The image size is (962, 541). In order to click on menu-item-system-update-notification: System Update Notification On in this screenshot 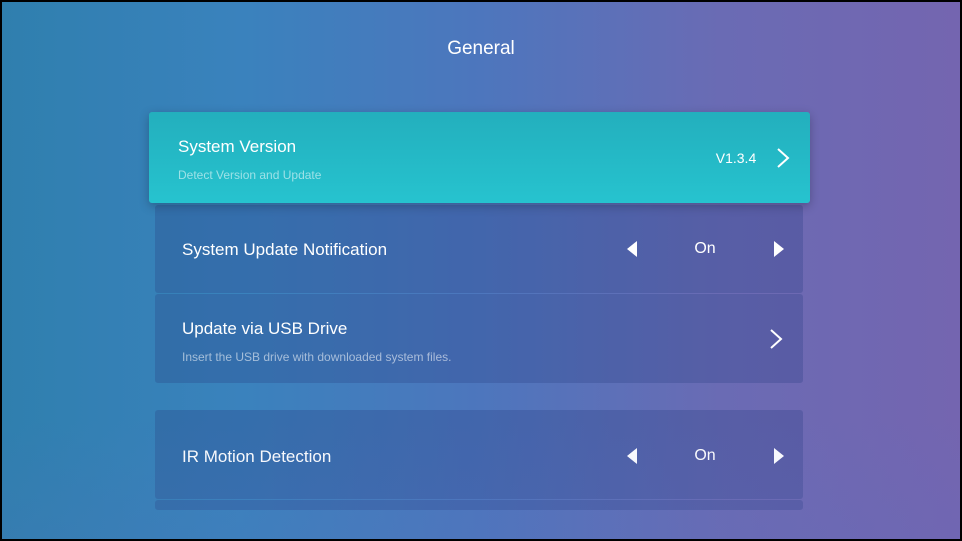, I will do `click(479, 249)`.